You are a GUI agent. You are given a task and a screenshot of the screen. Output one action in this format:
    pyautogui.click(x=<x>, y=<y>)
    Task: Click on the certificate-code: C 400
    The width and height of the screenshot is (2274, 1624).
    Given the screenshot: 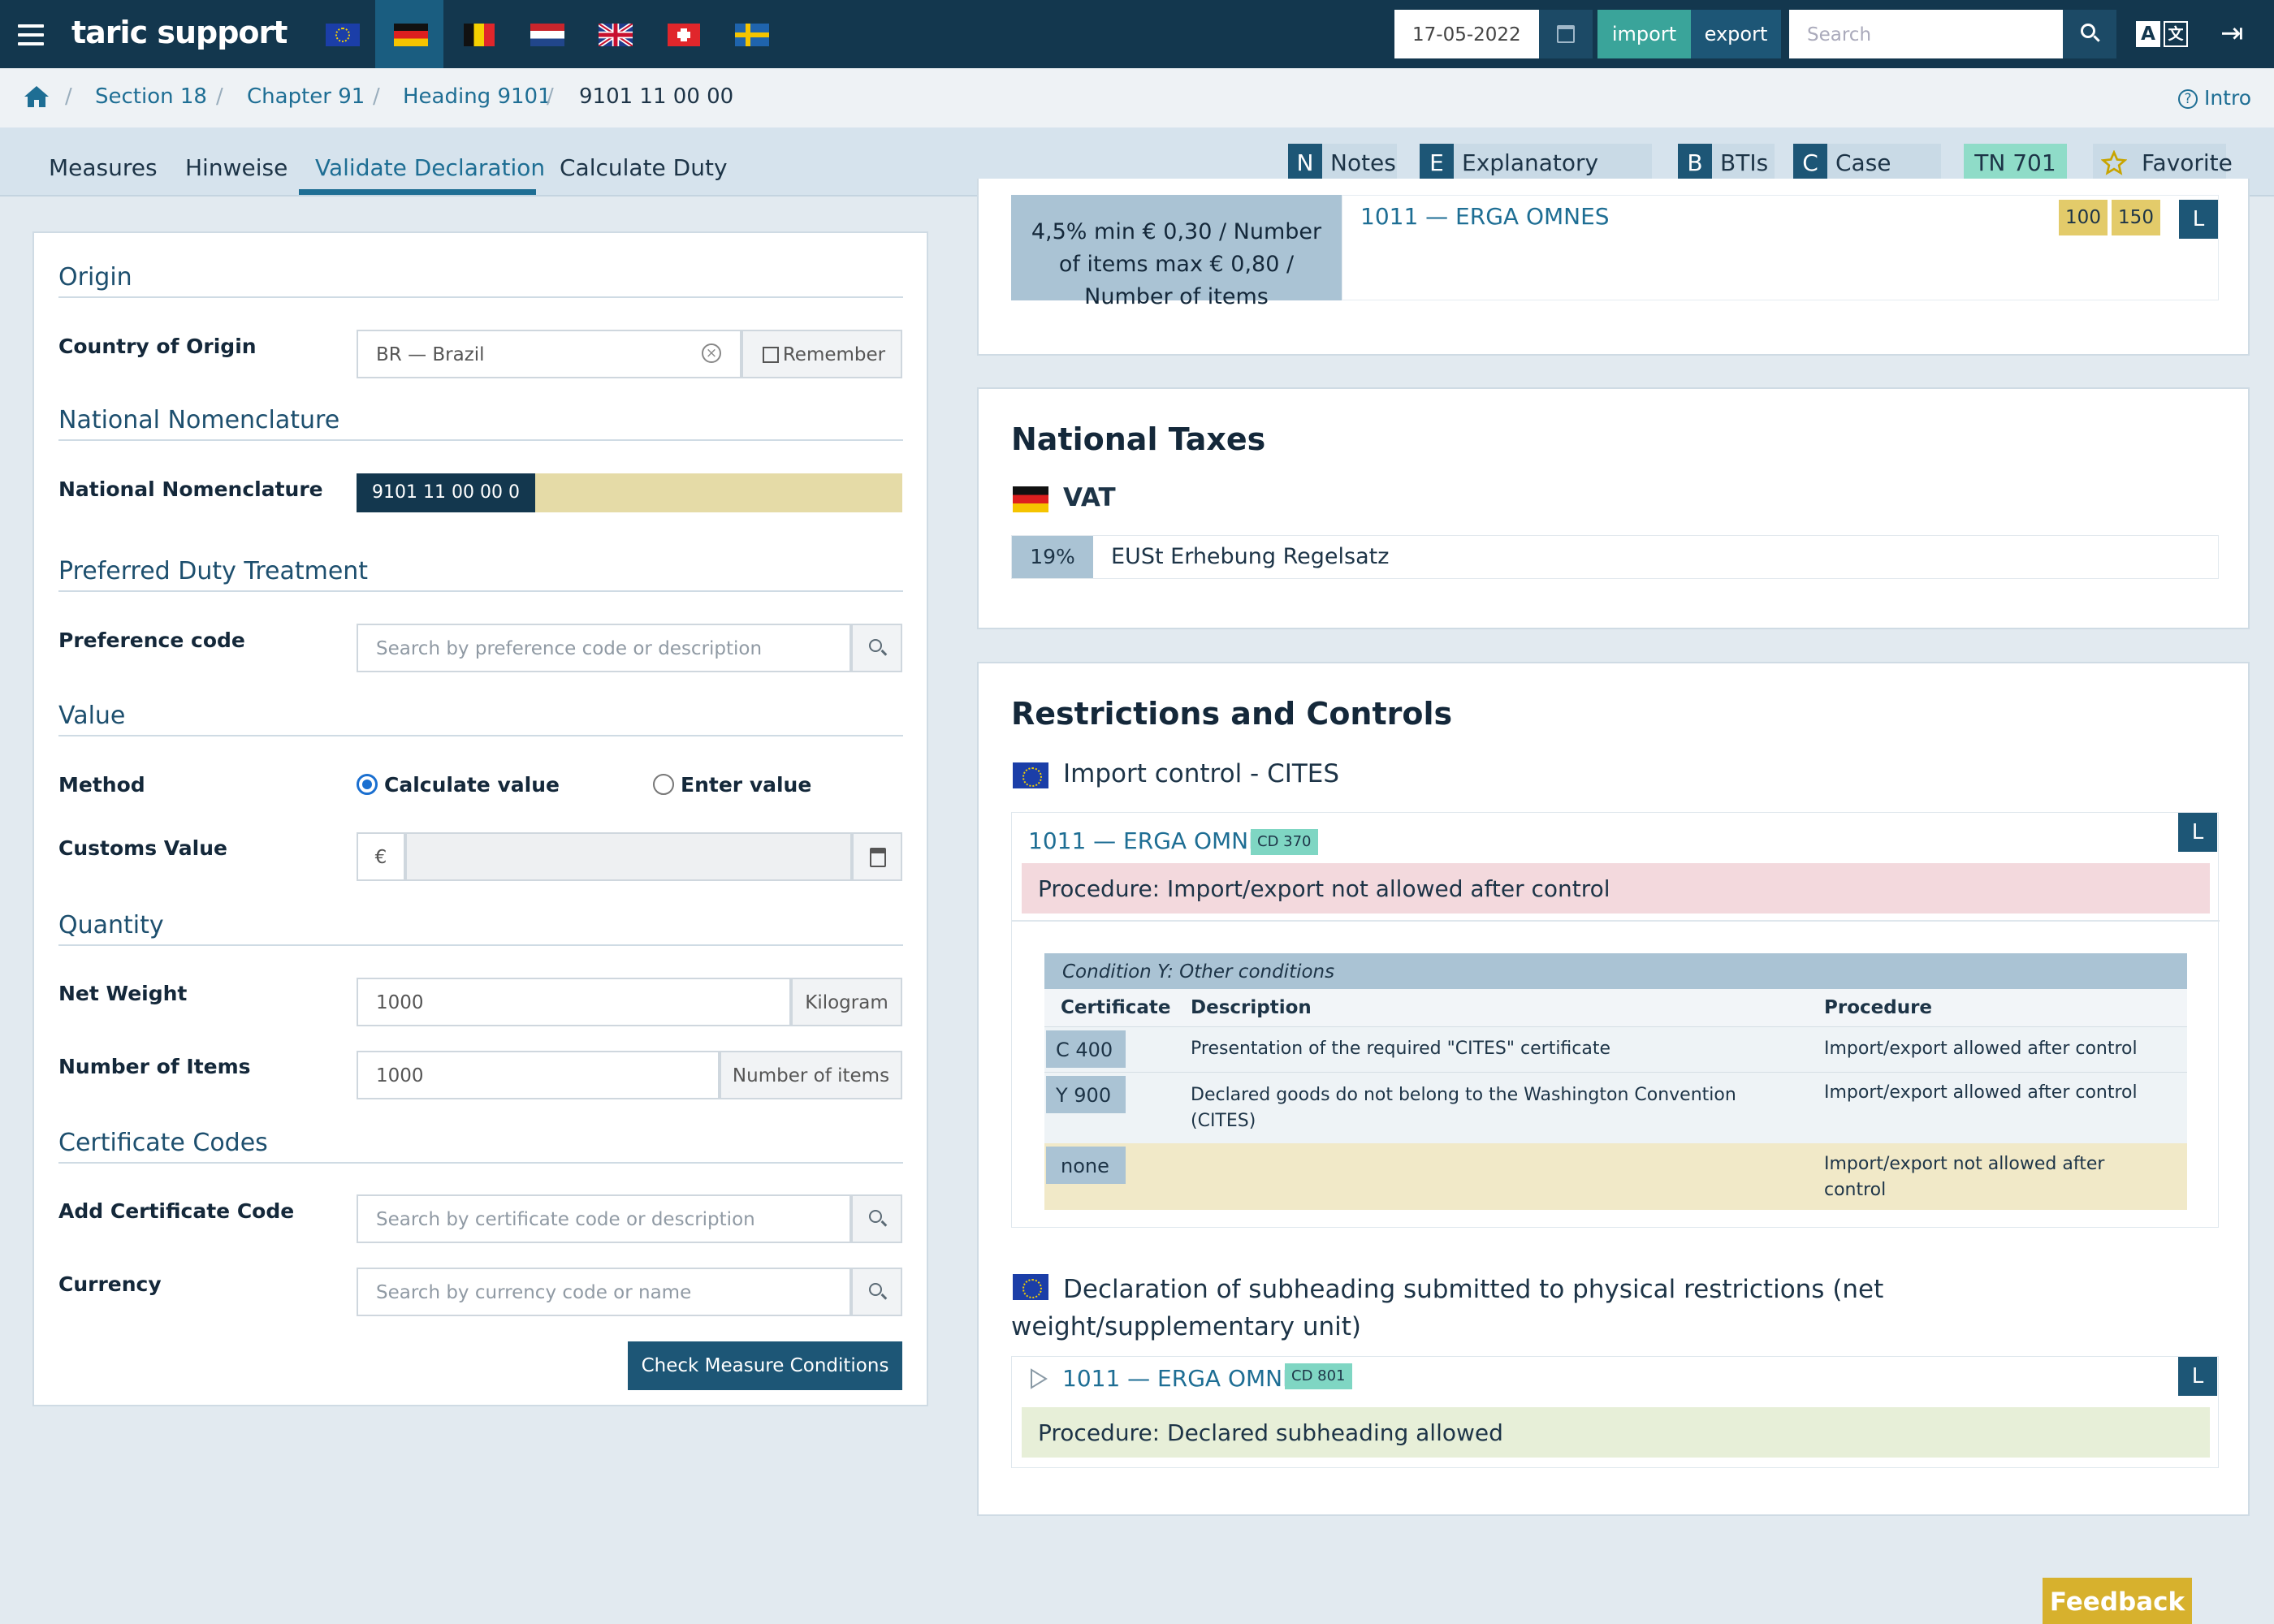 What is the action you would take?
    pyautogui.click(x=1086, y=1049)
    